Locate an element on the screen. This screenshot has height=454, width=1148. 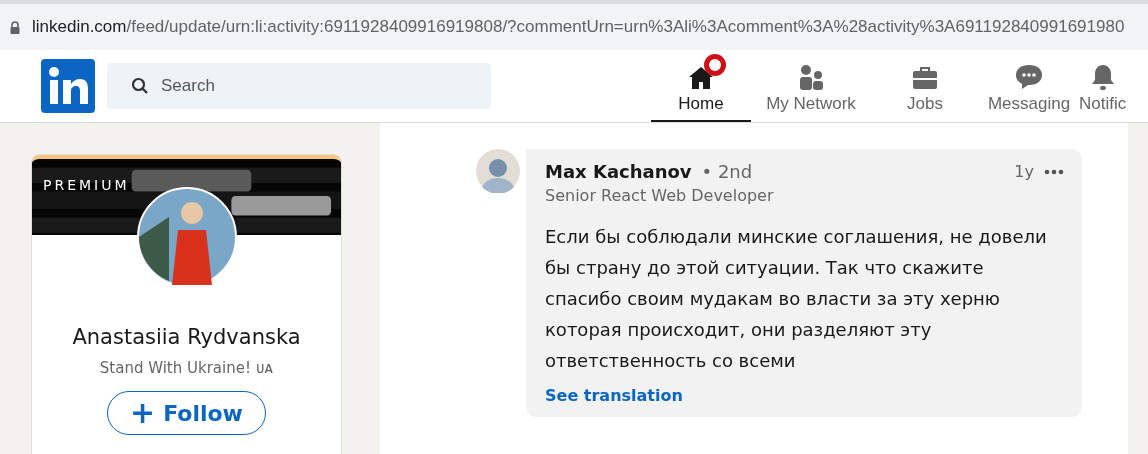
briefcase-icon is located at coordinates (925, 78).